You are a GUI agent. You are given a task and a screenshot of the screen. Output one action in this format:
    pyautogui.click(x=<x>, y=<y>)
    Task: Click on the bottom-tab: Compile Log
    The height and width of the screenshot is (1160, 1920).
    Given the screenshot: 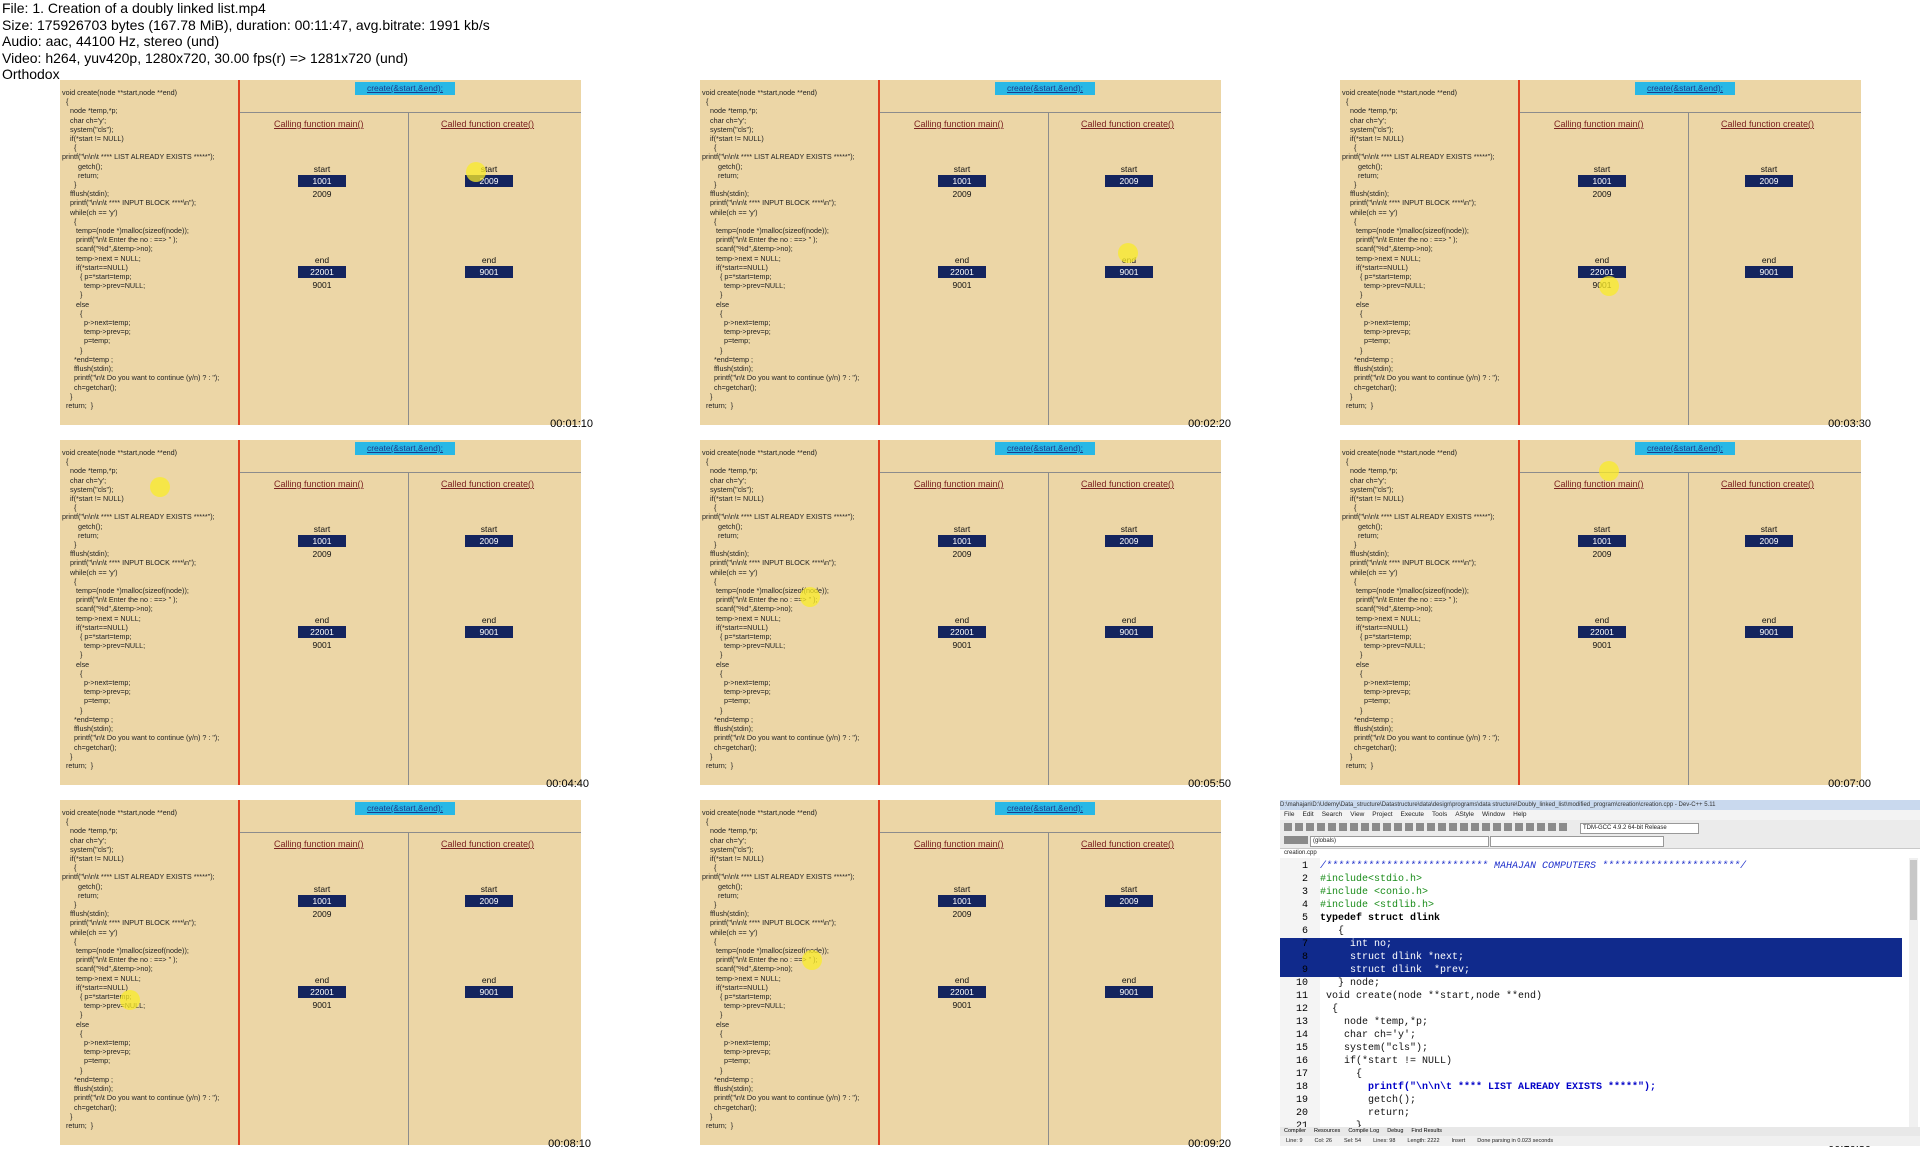 What is the action you would take?
    pyautogui.click(x=1363, y=1131)
    